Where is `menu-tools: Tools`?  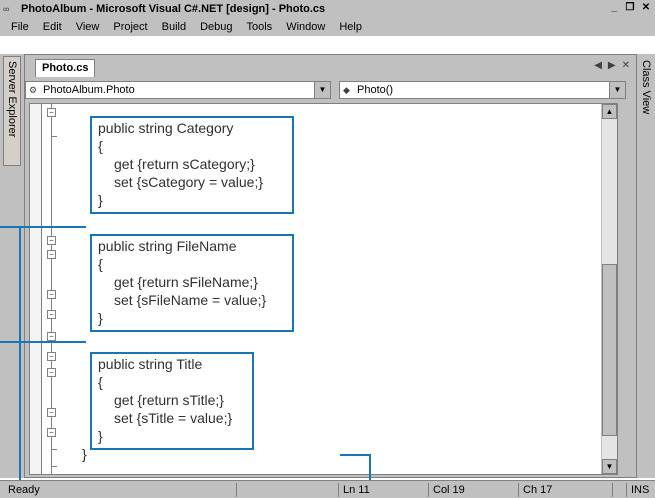 menu-tools: Tools is located at coordinates (260, 27).